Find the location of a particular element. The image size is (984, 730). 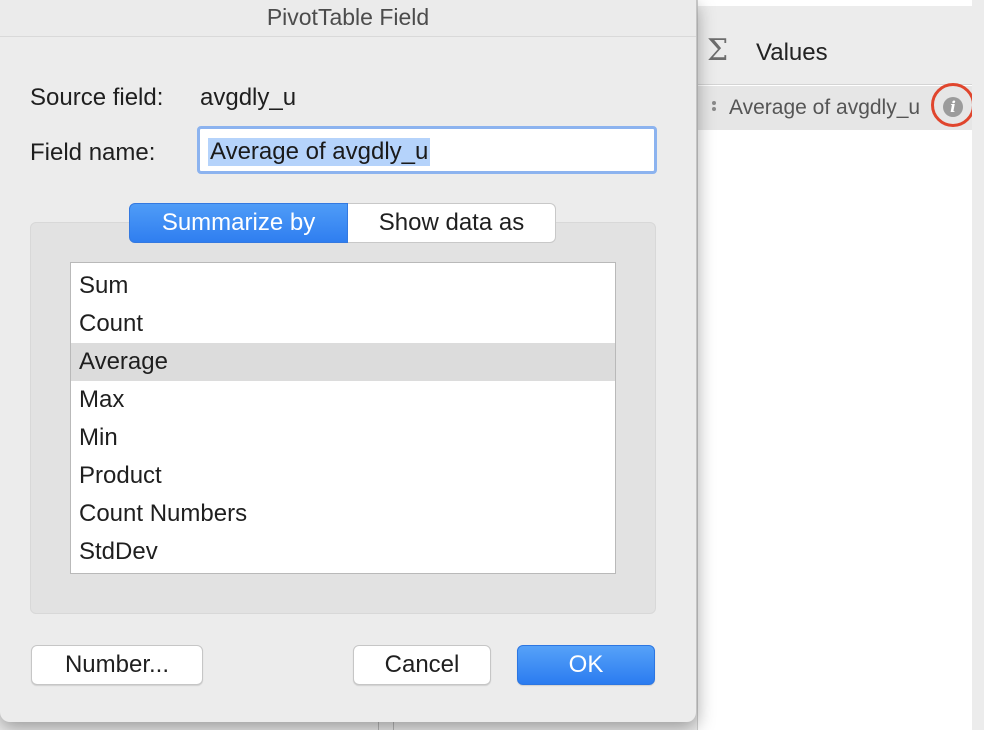

tab-summarize-by: Summarize by is located at coordinates (238, 223).